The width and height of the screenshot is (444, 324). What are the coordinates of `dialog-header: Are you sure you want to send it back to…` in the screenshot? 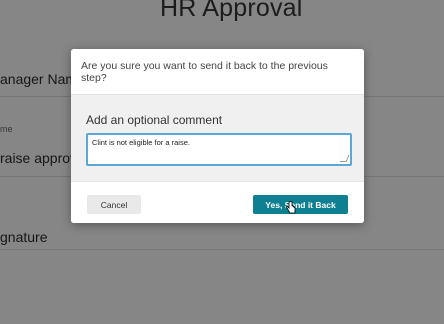 It's located at (217, 71).